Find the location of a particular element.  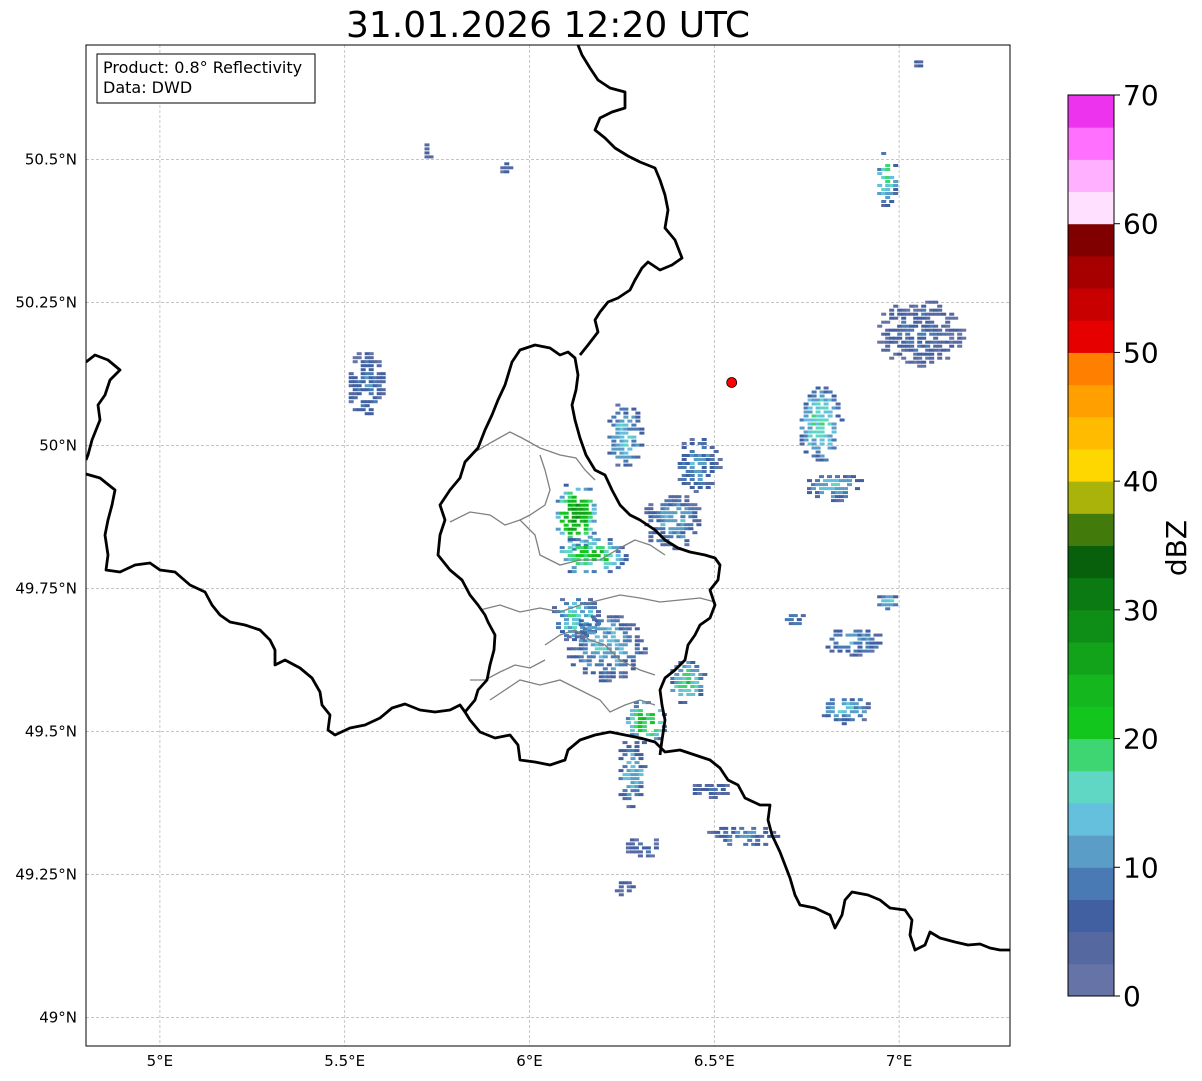

longitude-axis: 5°E 5.5°E 6°E 6.5°E 7°E is located at coordinates (530, 1061).